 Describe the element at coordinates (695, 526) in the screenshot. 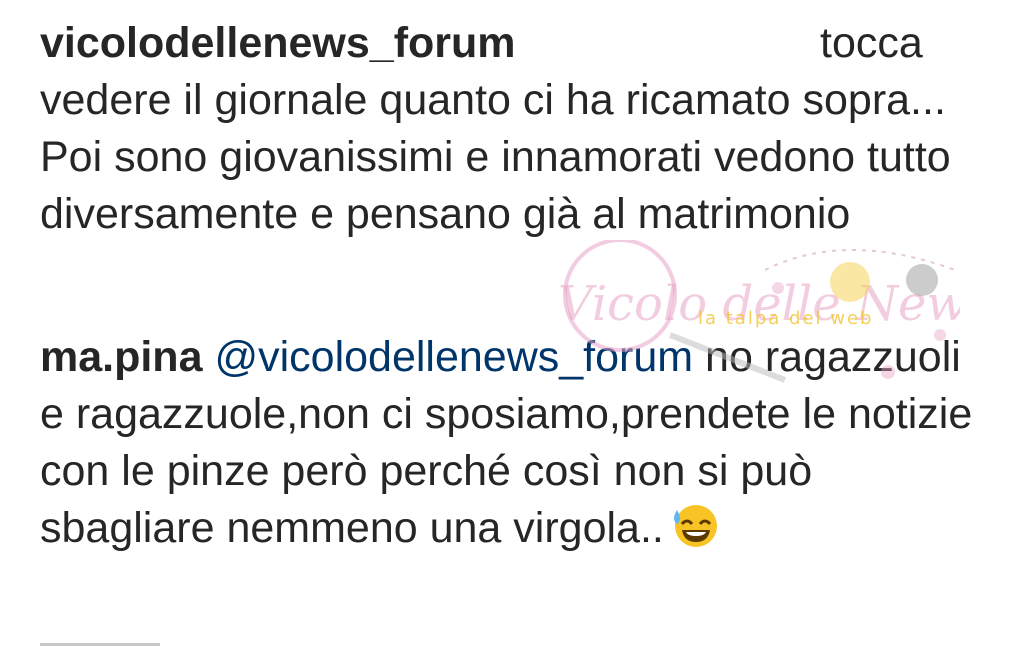

I see `sweat-smile-emoji-icon` at that location.